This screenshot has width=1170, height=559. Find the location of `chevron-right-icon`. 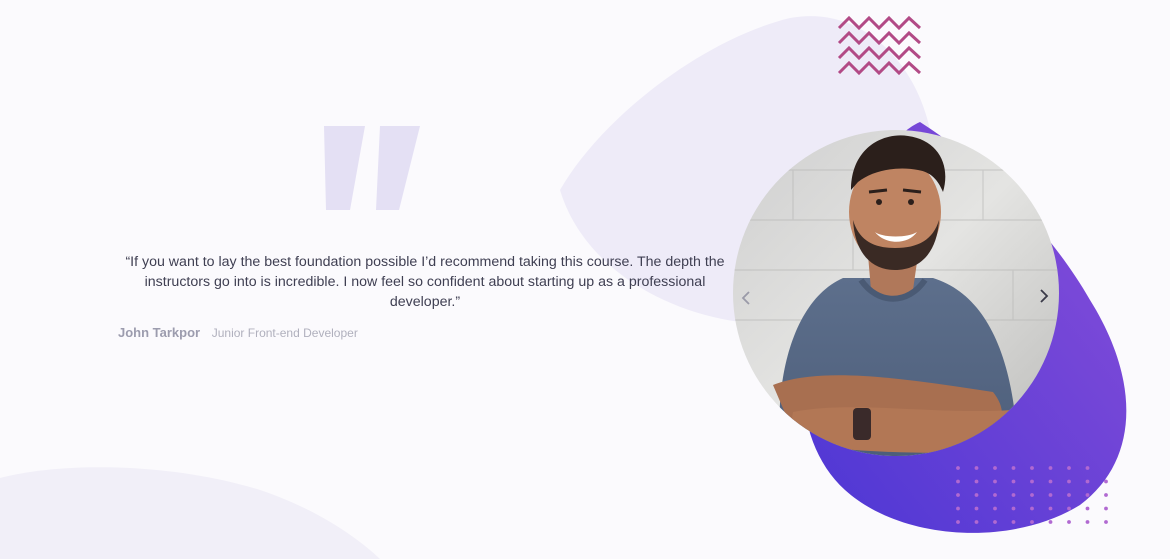

chevron-right-icon is located at coordinates (1044, 296).